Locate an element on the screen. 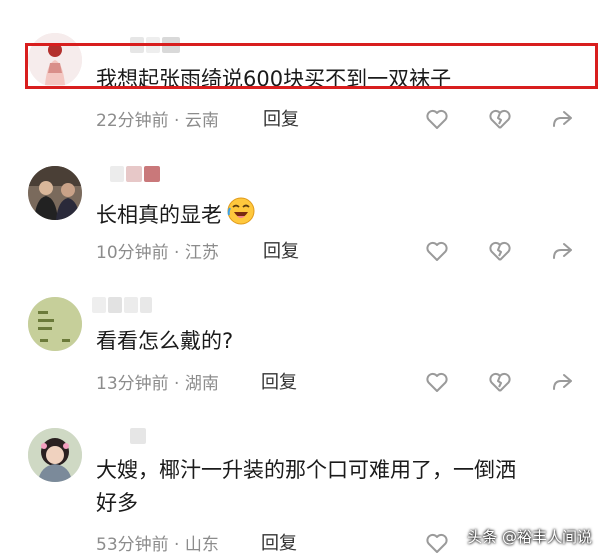 The width and height of the screenshot is (600, 559). comment-text-line-2: 好多 is located at coordinates (117, 503).